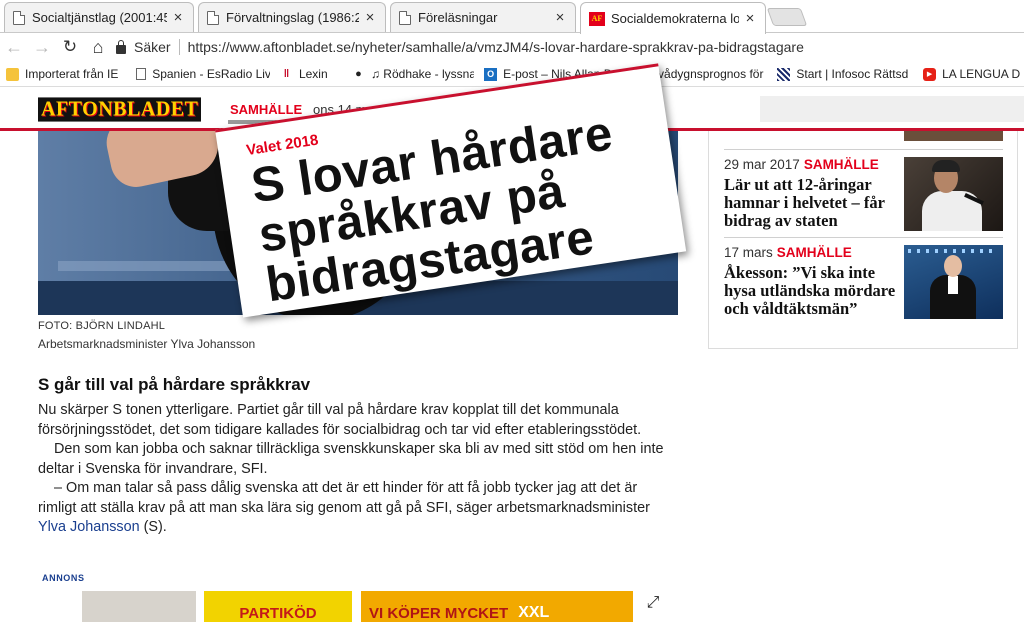 Image resolution: width=1024 pixels, height=622 pixels. Describe the element at coordinates (892, 109) in the screenshot. I see `header-search-area` at that location.